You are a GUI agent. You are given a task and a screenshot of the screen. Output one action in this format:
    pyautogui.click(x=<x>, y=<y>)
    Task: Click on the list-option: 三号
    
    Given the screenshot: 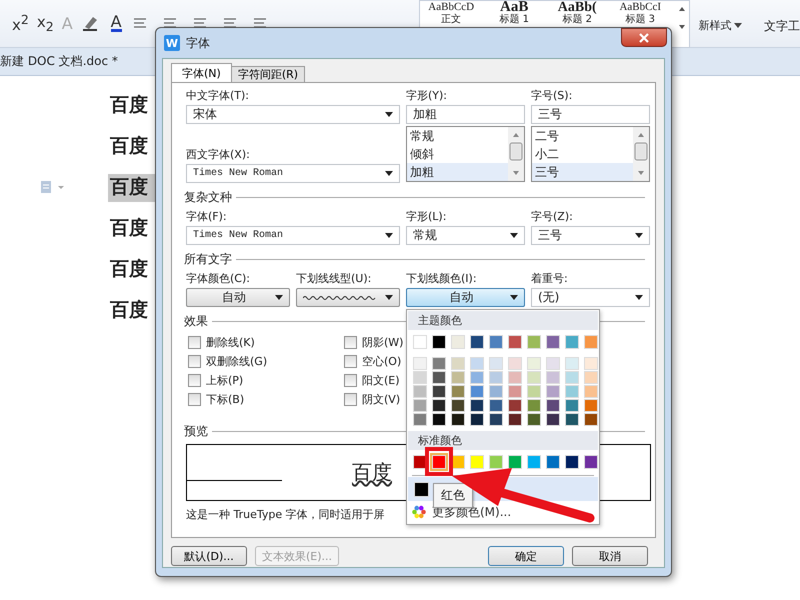 What is the action you would take?
    pyautogui.click(x=582, y=172)
    